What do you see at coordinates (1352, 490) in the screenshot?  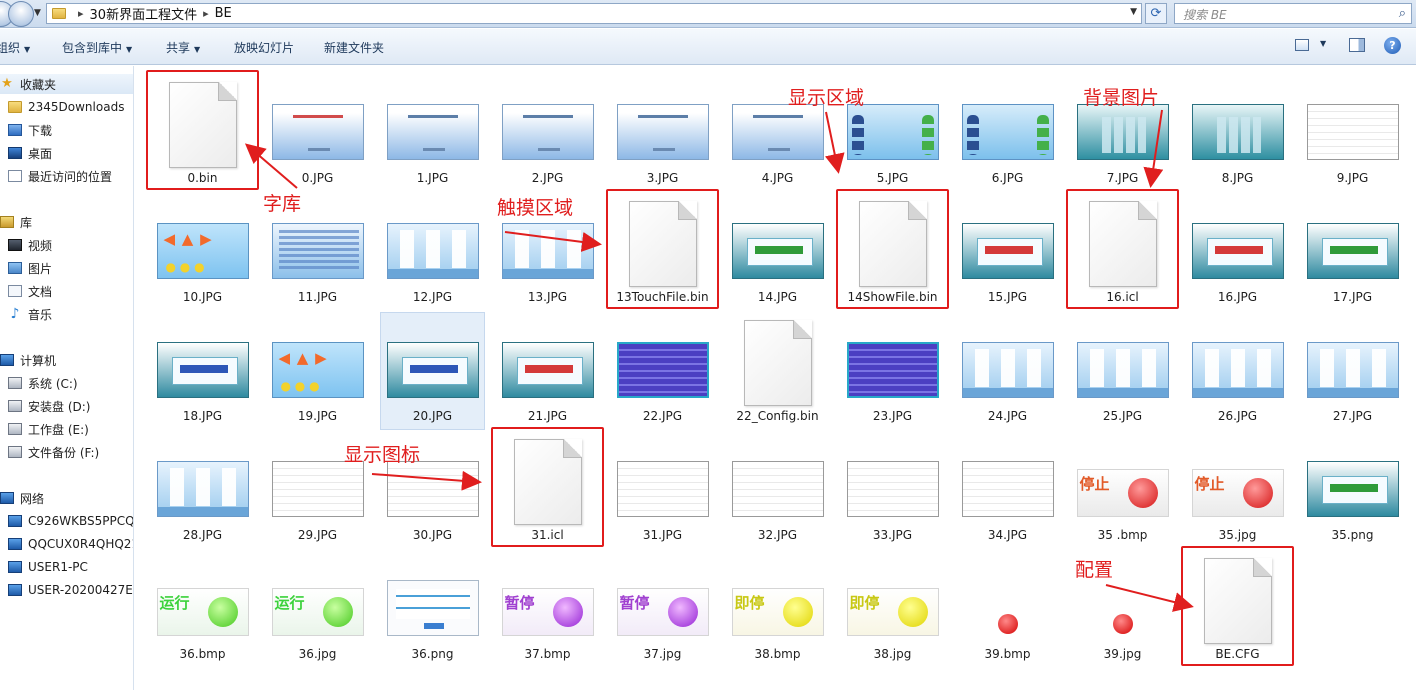 I see `file-item: 35.png` at bounding box center [1352, 490].